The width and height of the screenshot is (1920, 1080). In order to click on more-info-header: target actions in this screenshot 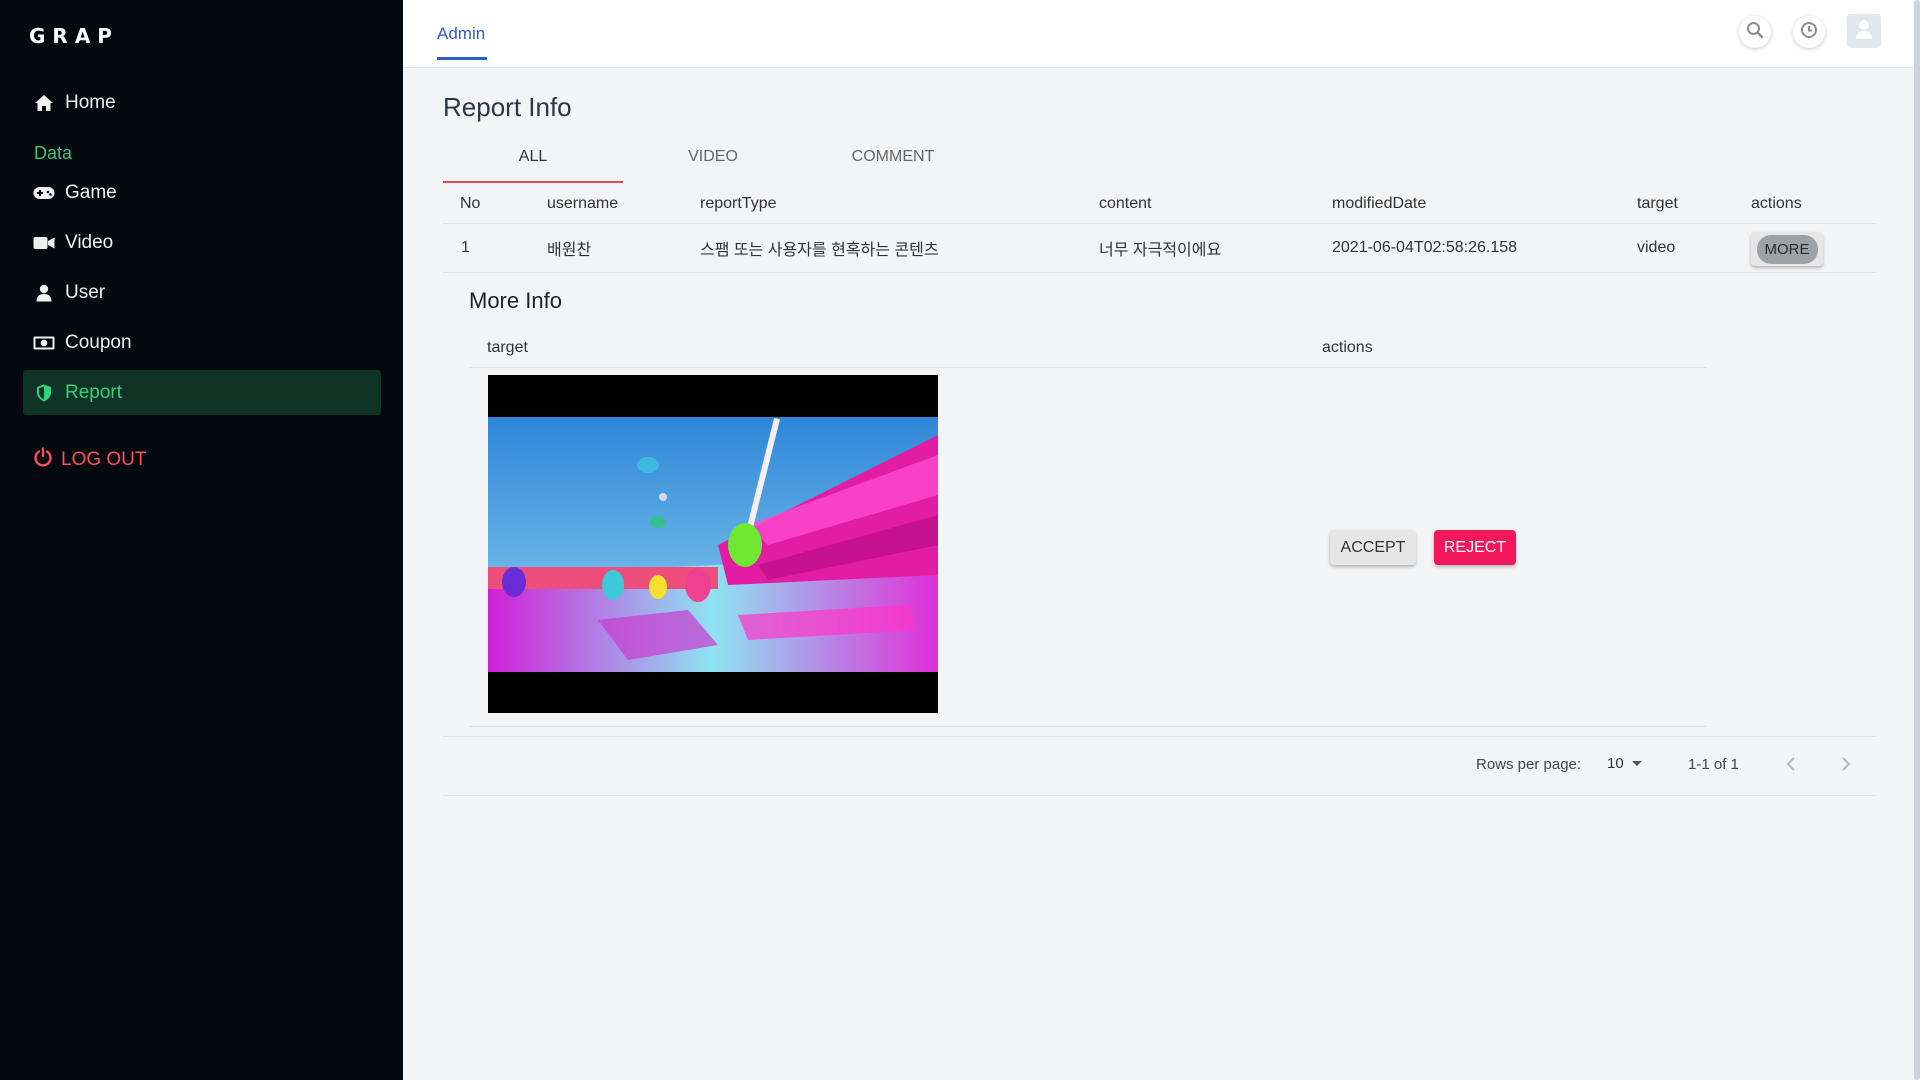, I will do `click(1087, 348)`.